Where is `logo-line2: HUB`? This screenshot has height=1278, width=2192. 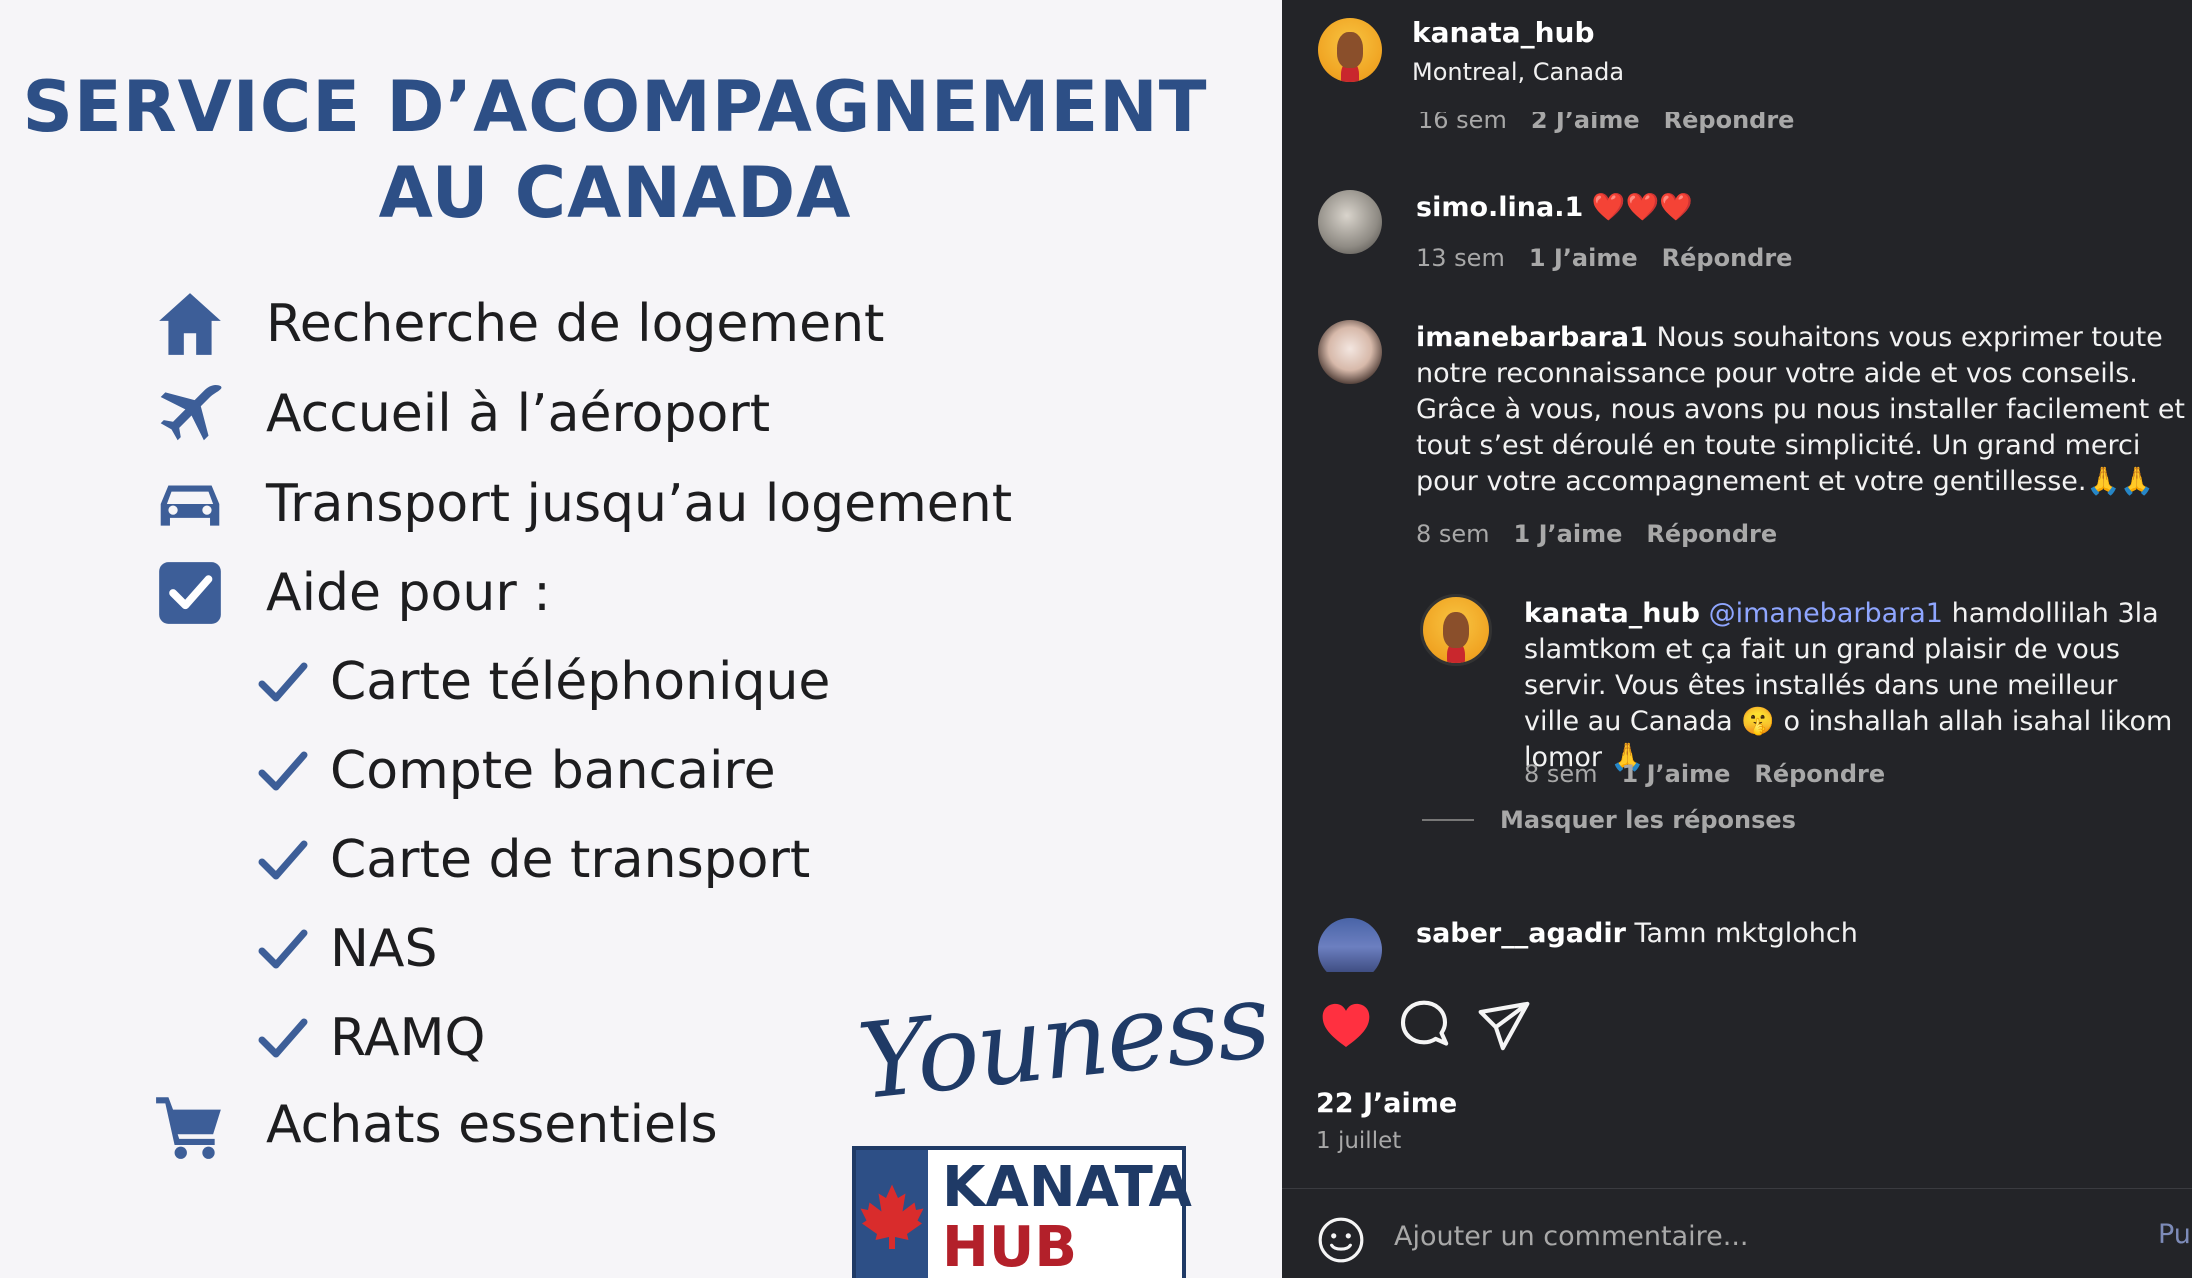 logo-line2: HUB is located at coordinates (1010, 1246).